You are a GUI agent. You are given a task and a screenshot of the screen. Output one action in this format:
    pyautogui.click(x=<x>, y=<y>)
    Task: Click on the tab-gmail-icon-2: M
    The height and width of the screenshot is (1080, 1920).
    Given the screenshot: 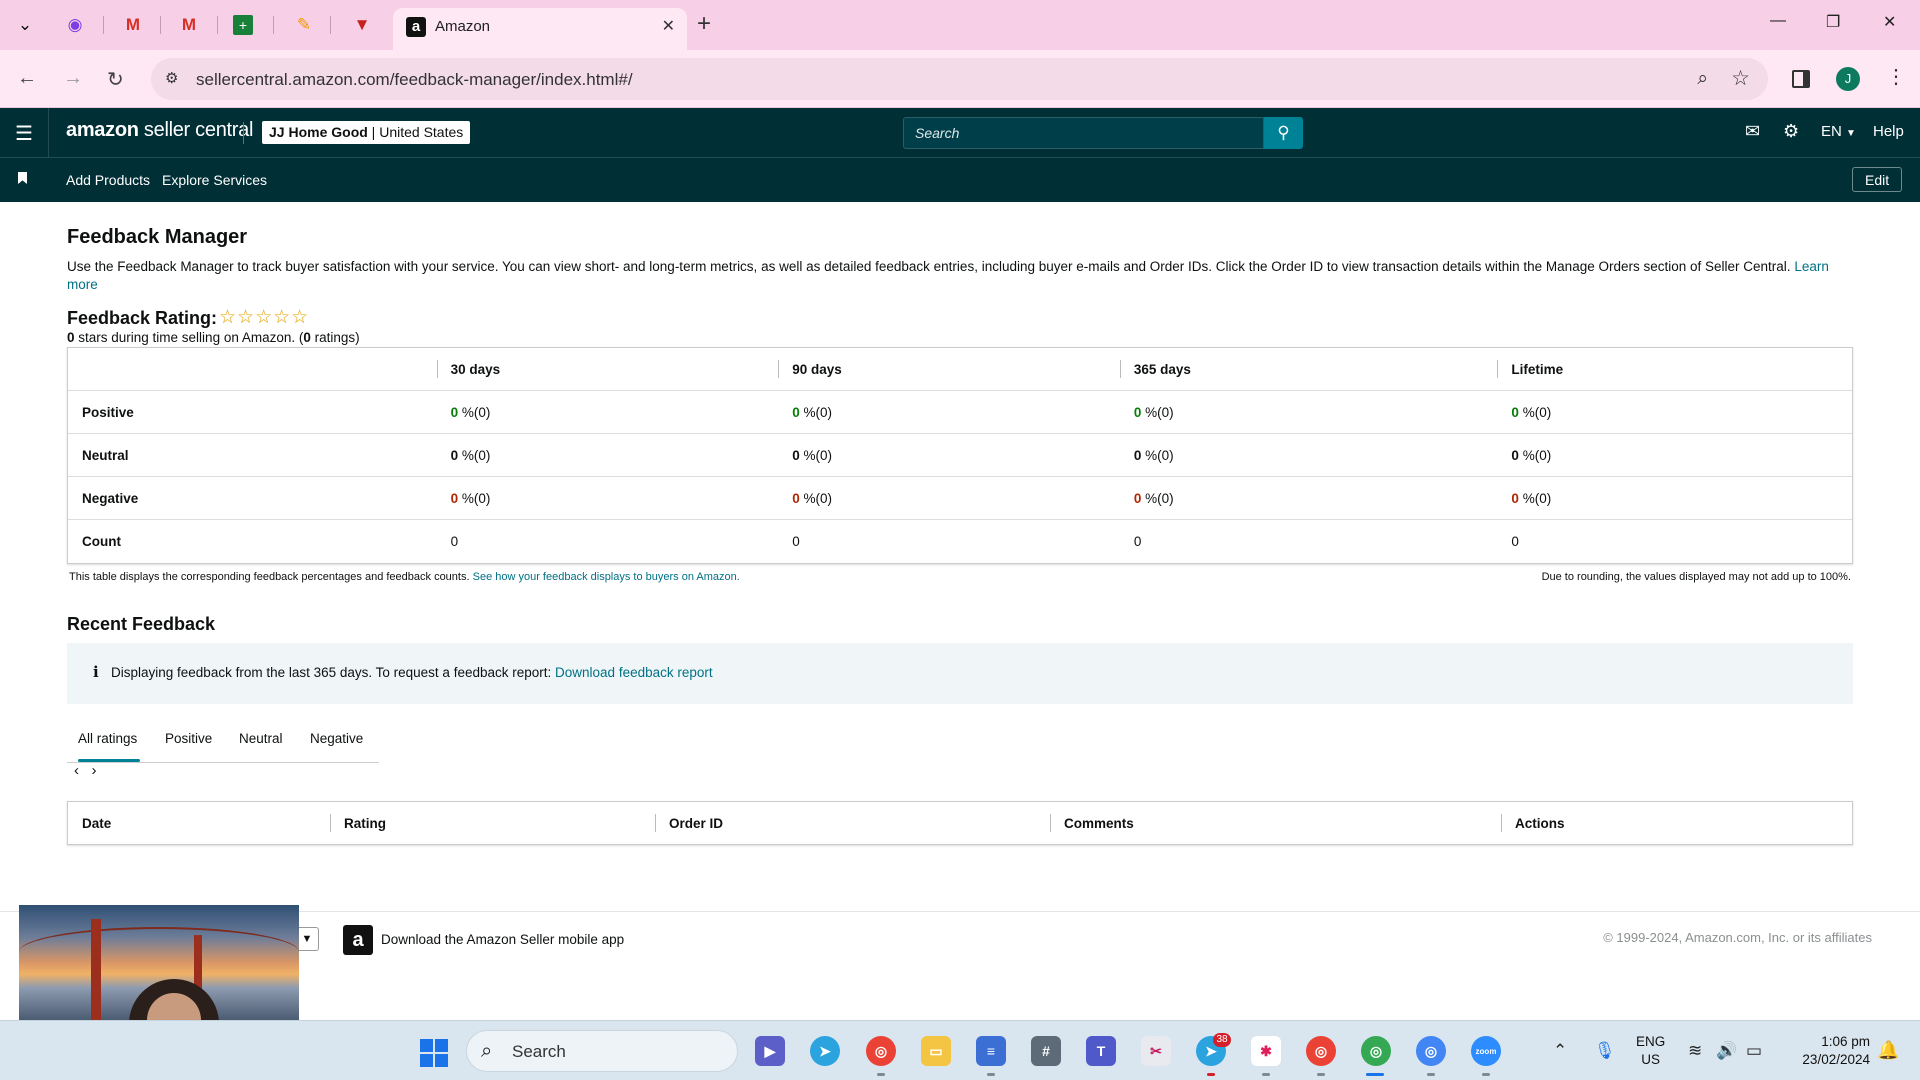 What is the action you would take?
    pyautogui.click(x=189, y=25)
    